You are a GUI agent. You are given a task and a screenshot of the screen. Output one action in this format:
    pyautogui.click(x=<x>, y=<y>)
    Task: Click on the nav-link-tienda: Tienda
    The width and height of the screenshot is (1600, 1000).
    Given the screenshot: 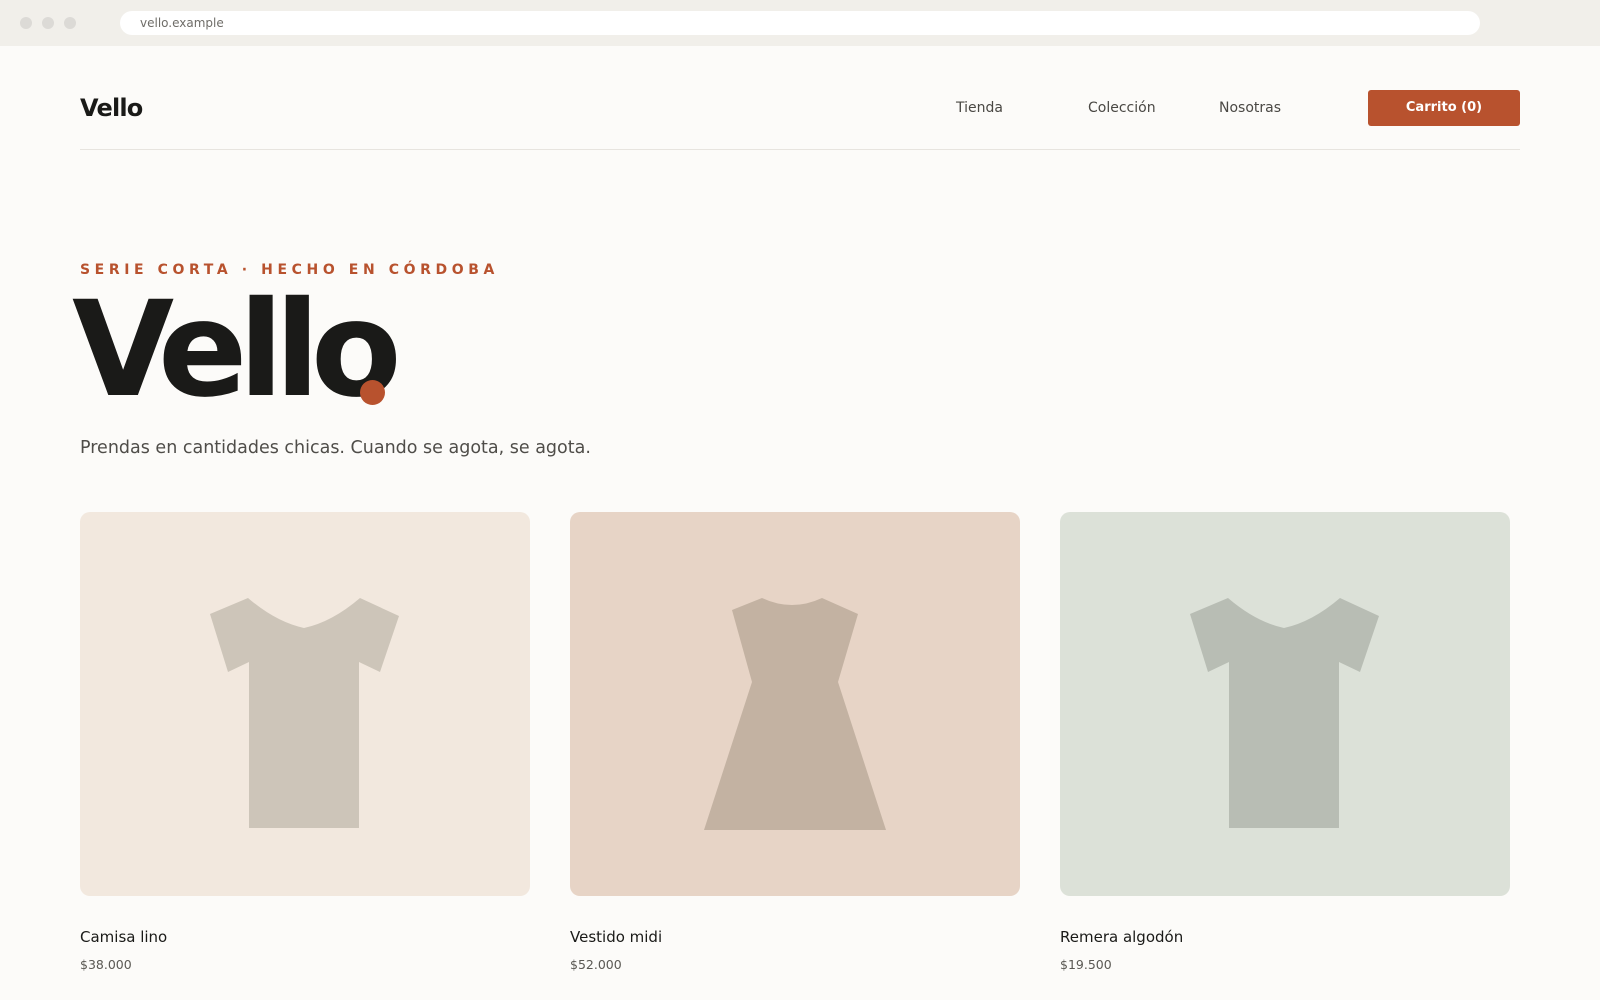 What is the action you would take?
    pyautogui.click(x=979, y=108)
    